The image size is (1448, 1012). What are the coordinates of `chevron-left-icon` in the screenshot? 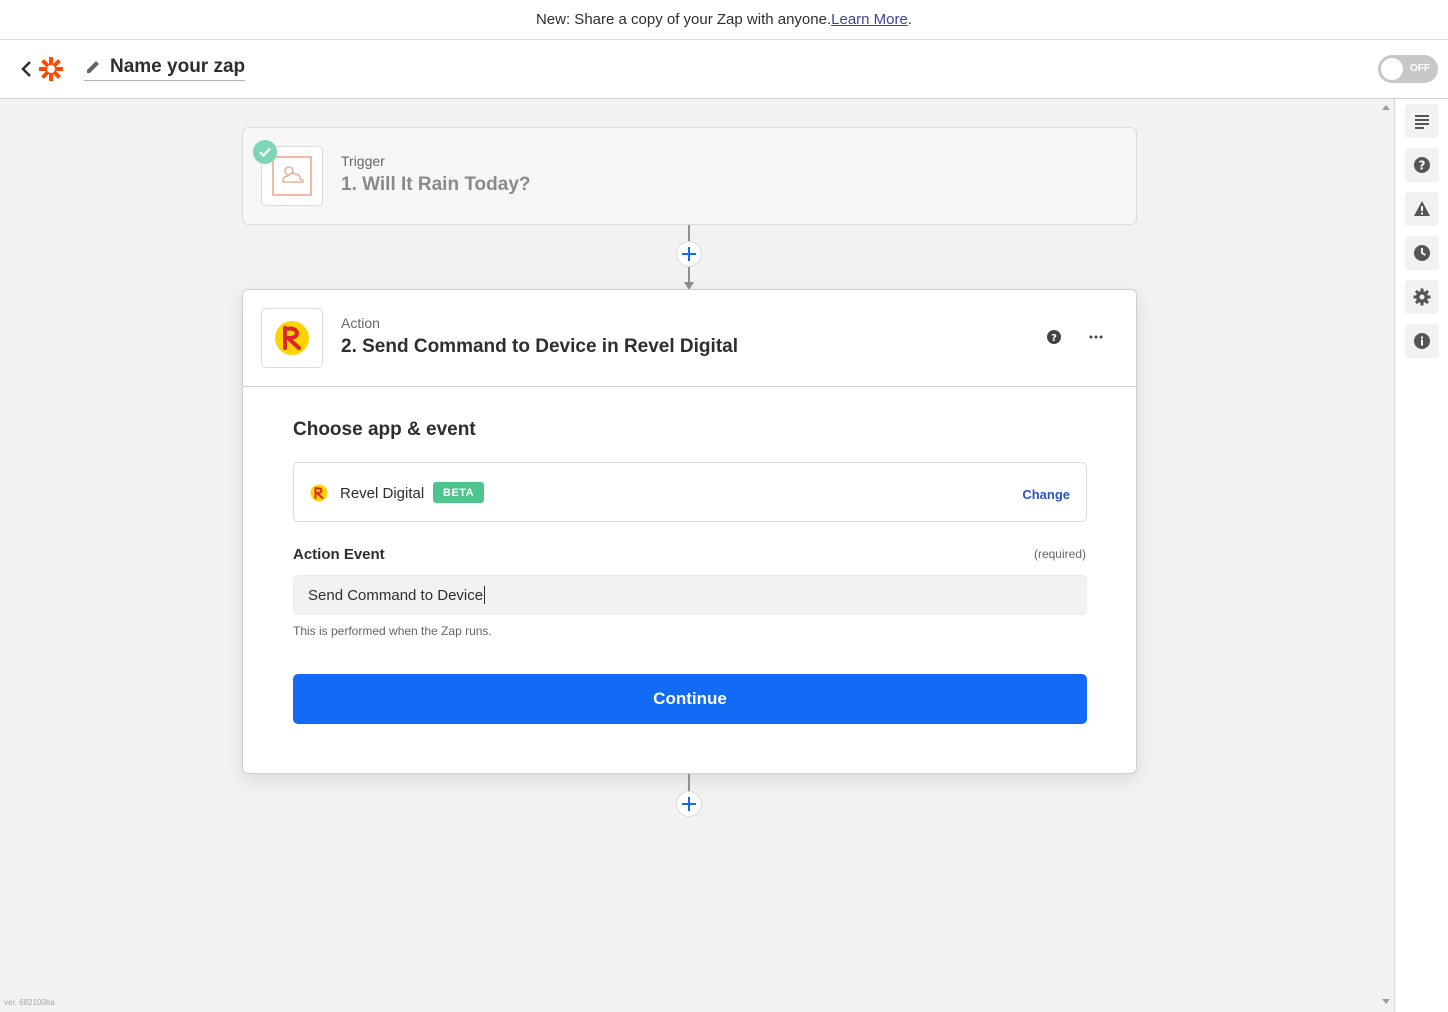 It's located at (26, 69).